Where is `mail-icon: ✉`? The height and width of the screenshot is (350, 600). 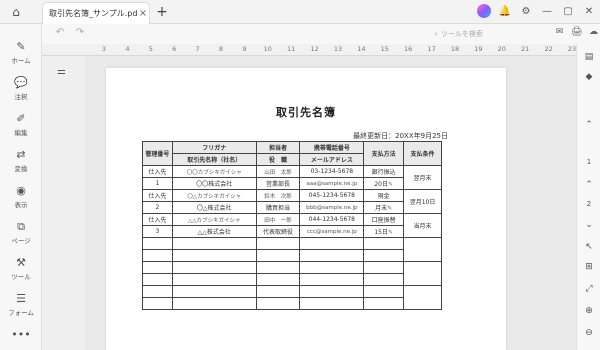 mail-icon: ✉ is located at coordinates (559, 32).